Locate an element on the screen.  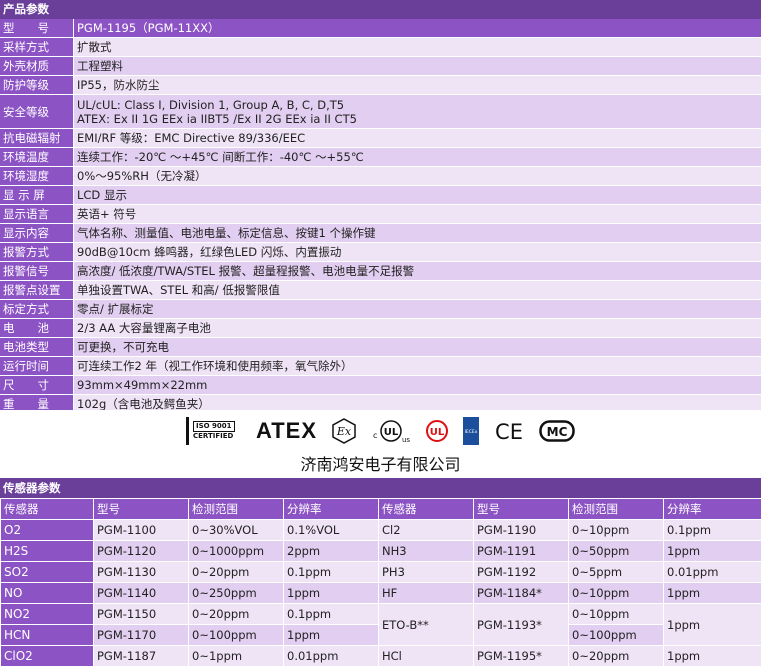
sensor-gas-name: NO is located at coordinates (47, 593).